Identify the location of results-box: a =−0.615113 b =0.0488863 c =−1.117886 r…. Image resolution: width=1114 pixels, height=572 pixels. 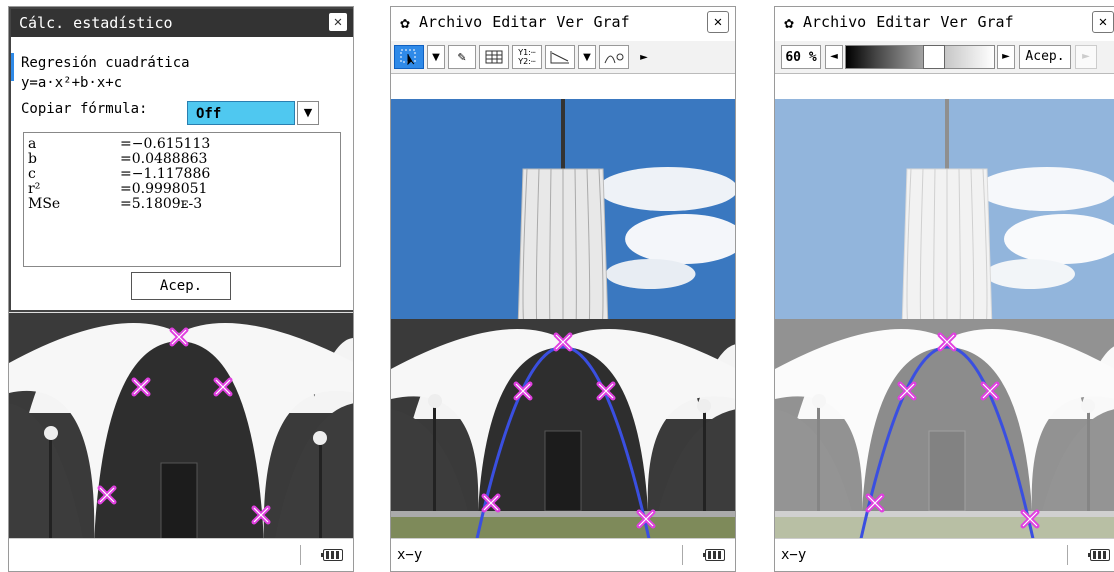
(182, 199).